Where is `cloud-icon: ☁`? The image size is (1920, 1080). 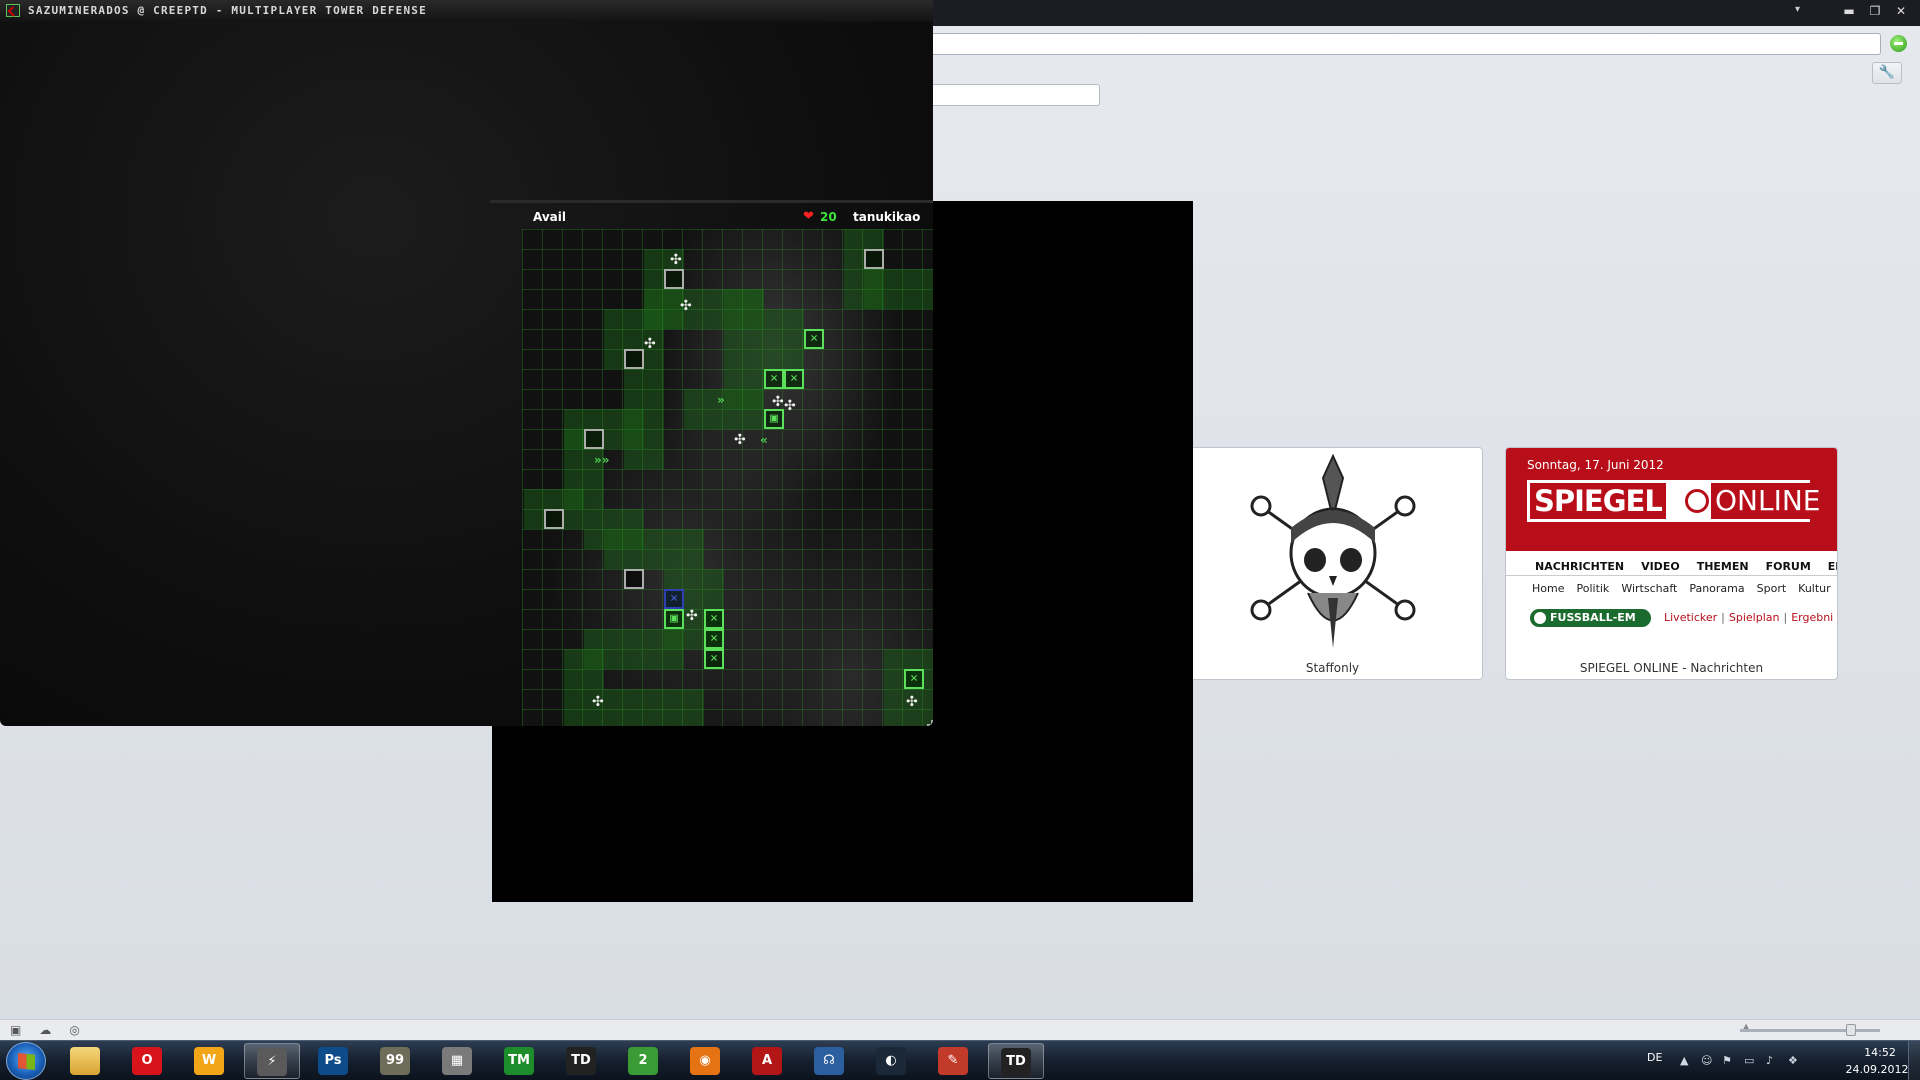 cloud-icon: ☁ is located at coordinates (45, 1030).